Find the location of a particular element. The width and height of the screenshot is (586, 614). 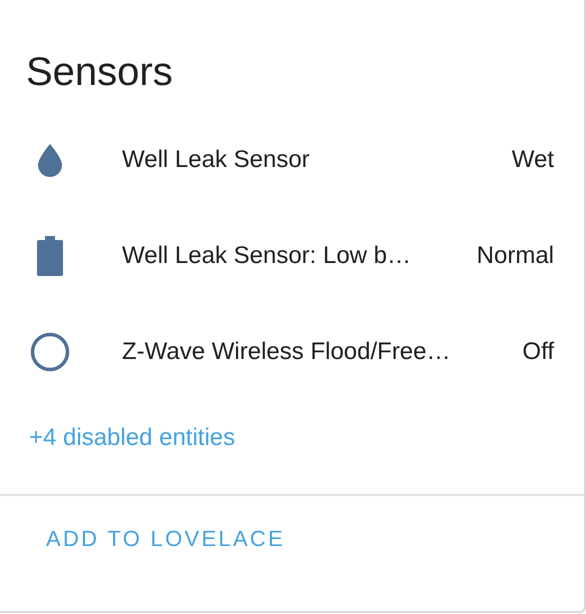

water-drop-icon is located at coordinates (50, 160).